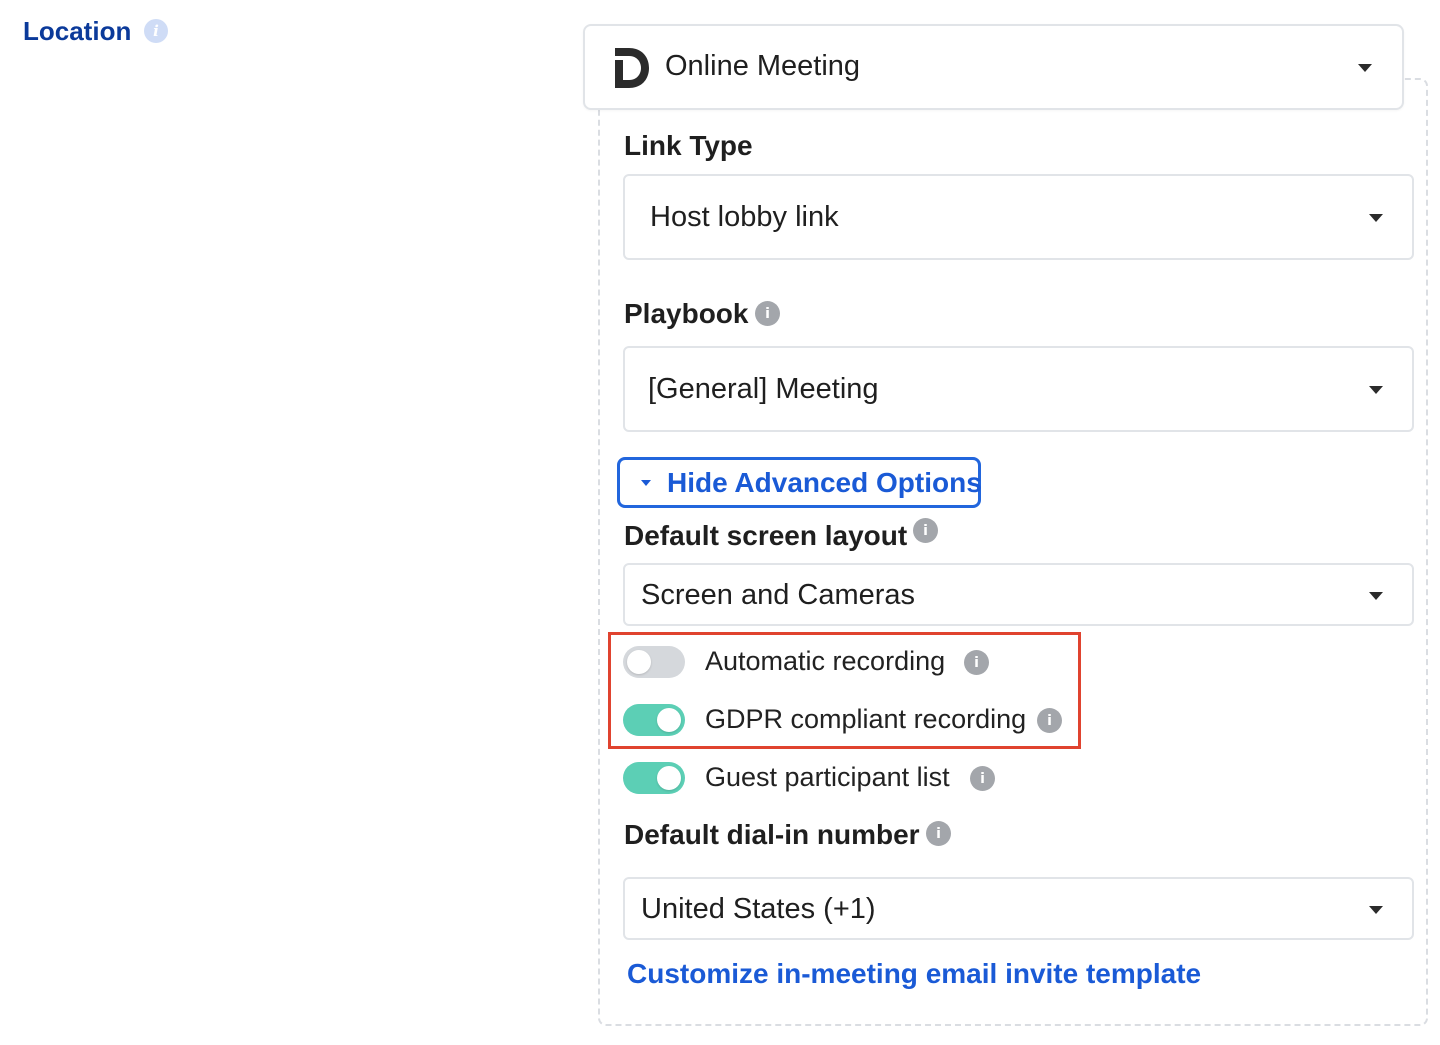  Describe the element at coordinates (1018, 594) in the screenshot. I see `screen-layout-select: Screen and Cameras` at that location.